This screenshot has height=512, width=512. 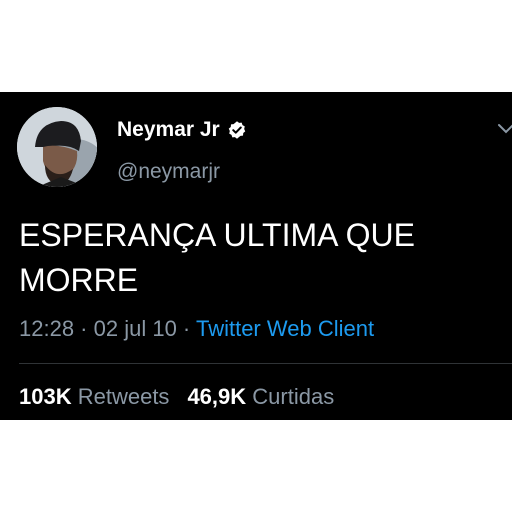 What do you see at coordinates (293, 396) in the screenshot?
I see `likes-label: Curtidas` at bounding box center [293, 396].